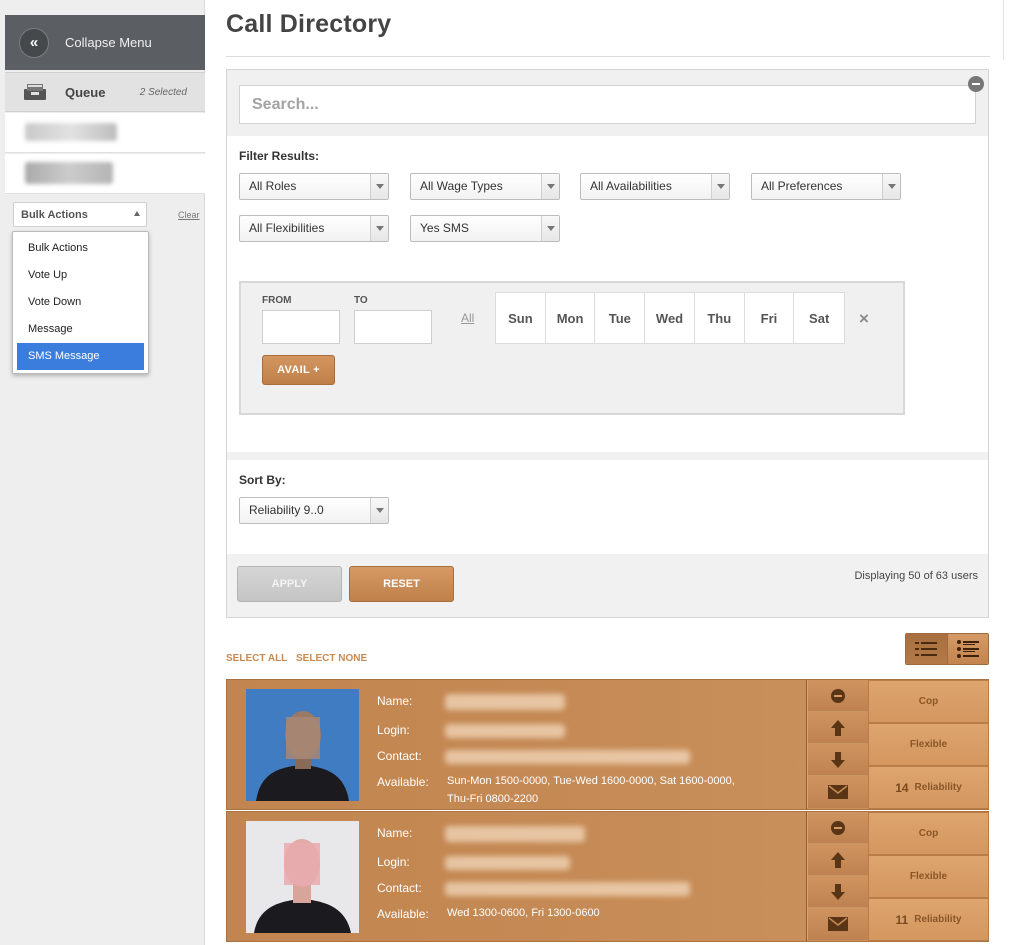 The image size is (1019, 945). I want to click on list-icon, so click(926, 649).